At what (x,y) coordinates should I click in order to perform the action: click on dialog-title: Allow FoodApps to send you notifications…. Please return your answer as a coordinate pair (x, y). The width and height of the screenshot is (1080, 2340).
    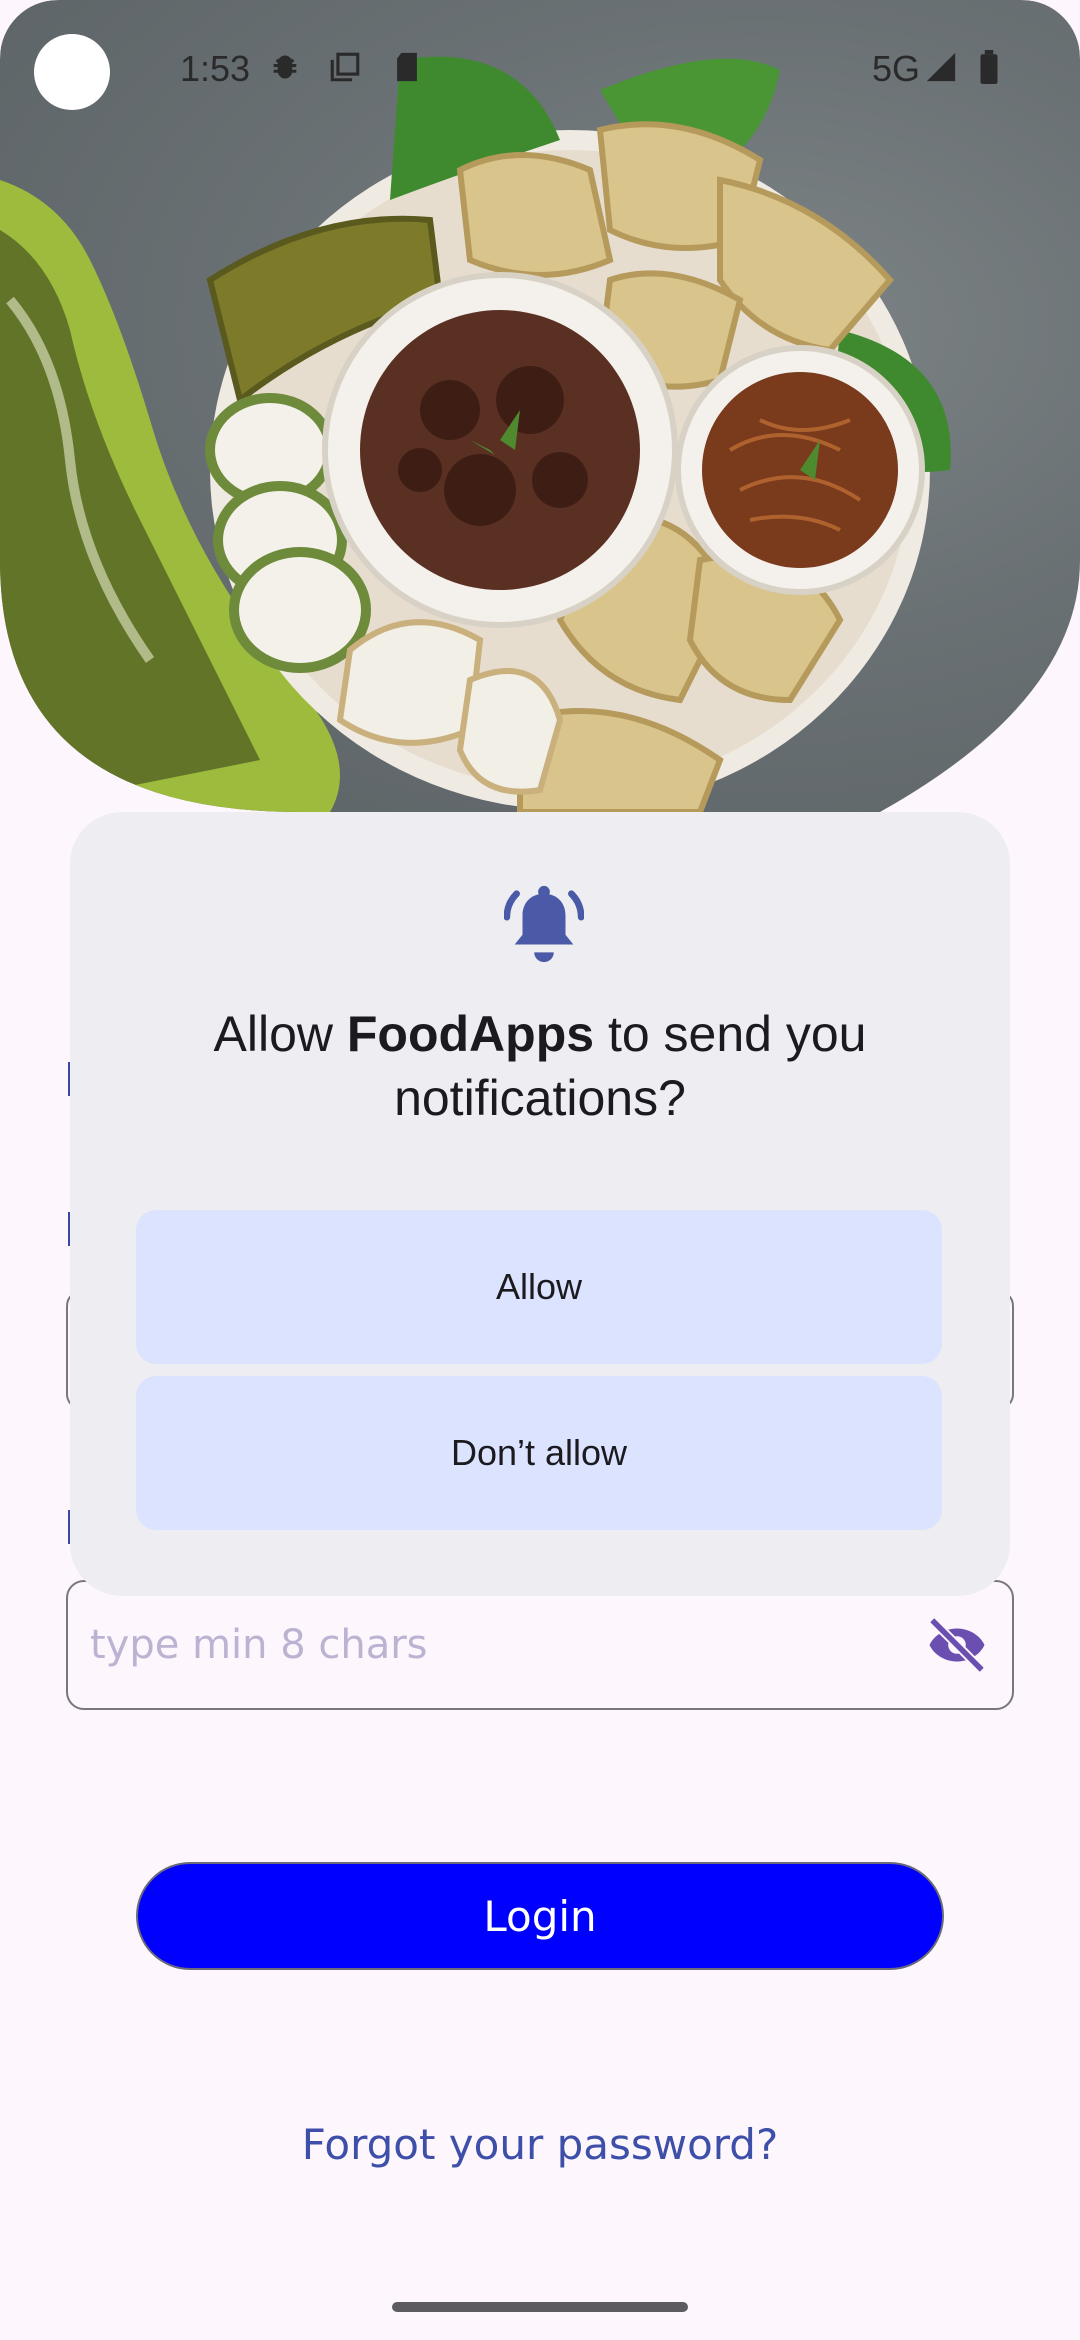
    Looking at the image, I should click on (540, 1066).